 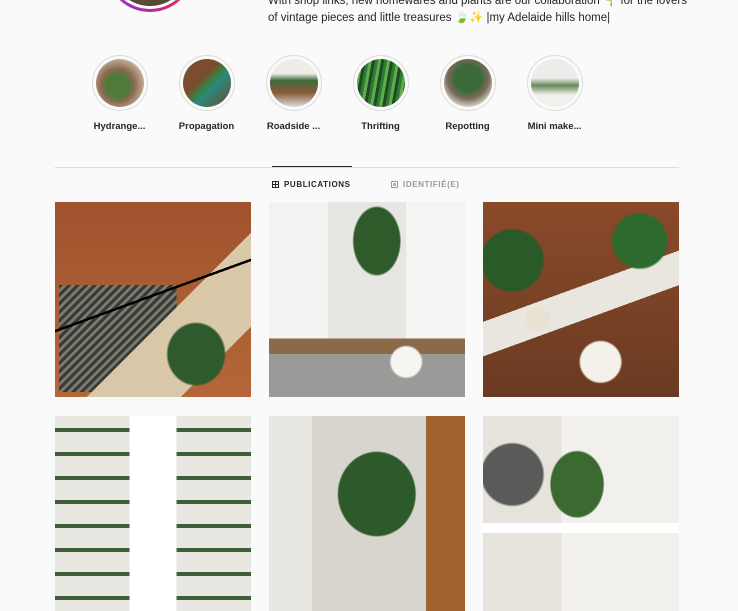 What do you see at coordinates (467, 126) in the screenshot?
I see `highlight-label: Repotting` at bounding box center [467, 126].